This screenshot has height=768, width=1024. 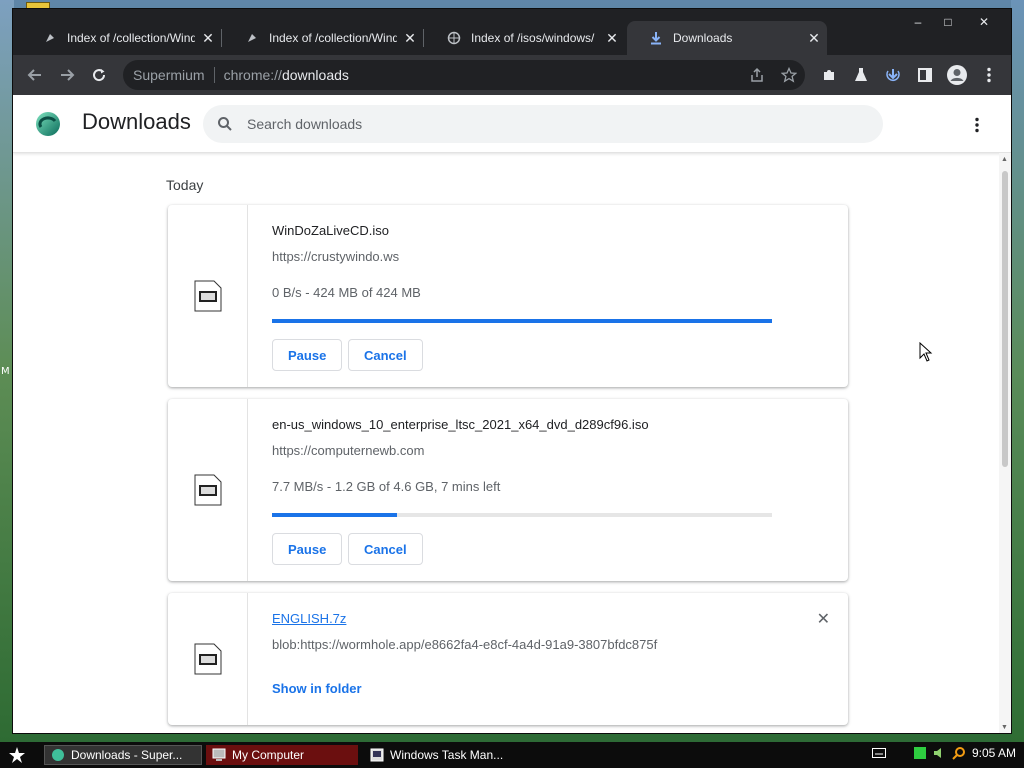 I want to click on window-controls: – □ ✕, so click(x=954, y=22).